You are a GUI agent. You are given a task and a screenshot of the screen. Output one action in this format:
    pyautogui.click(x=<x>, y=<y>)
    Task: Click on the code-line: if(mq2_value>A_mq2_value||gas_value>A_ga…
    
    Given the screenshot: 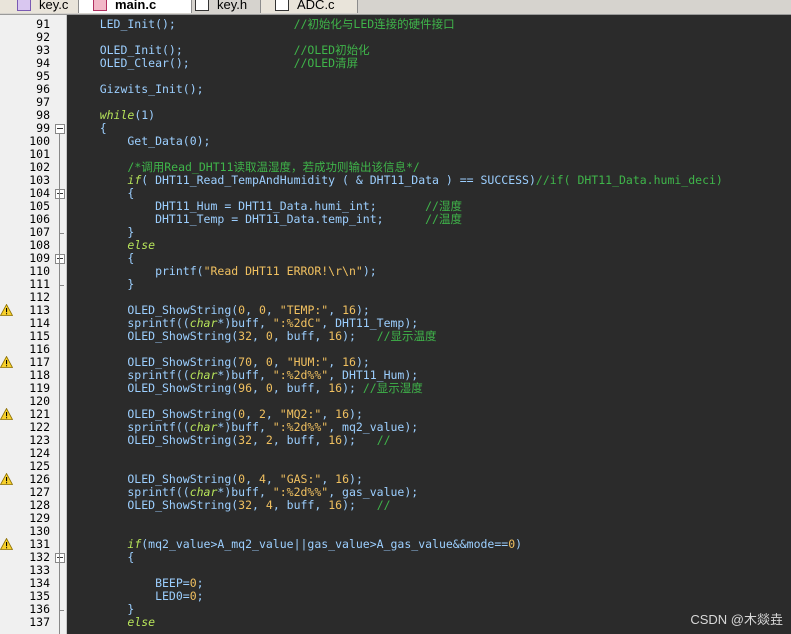 What is the action you would take?
    pyautogui.click(x=297, y=544)
    